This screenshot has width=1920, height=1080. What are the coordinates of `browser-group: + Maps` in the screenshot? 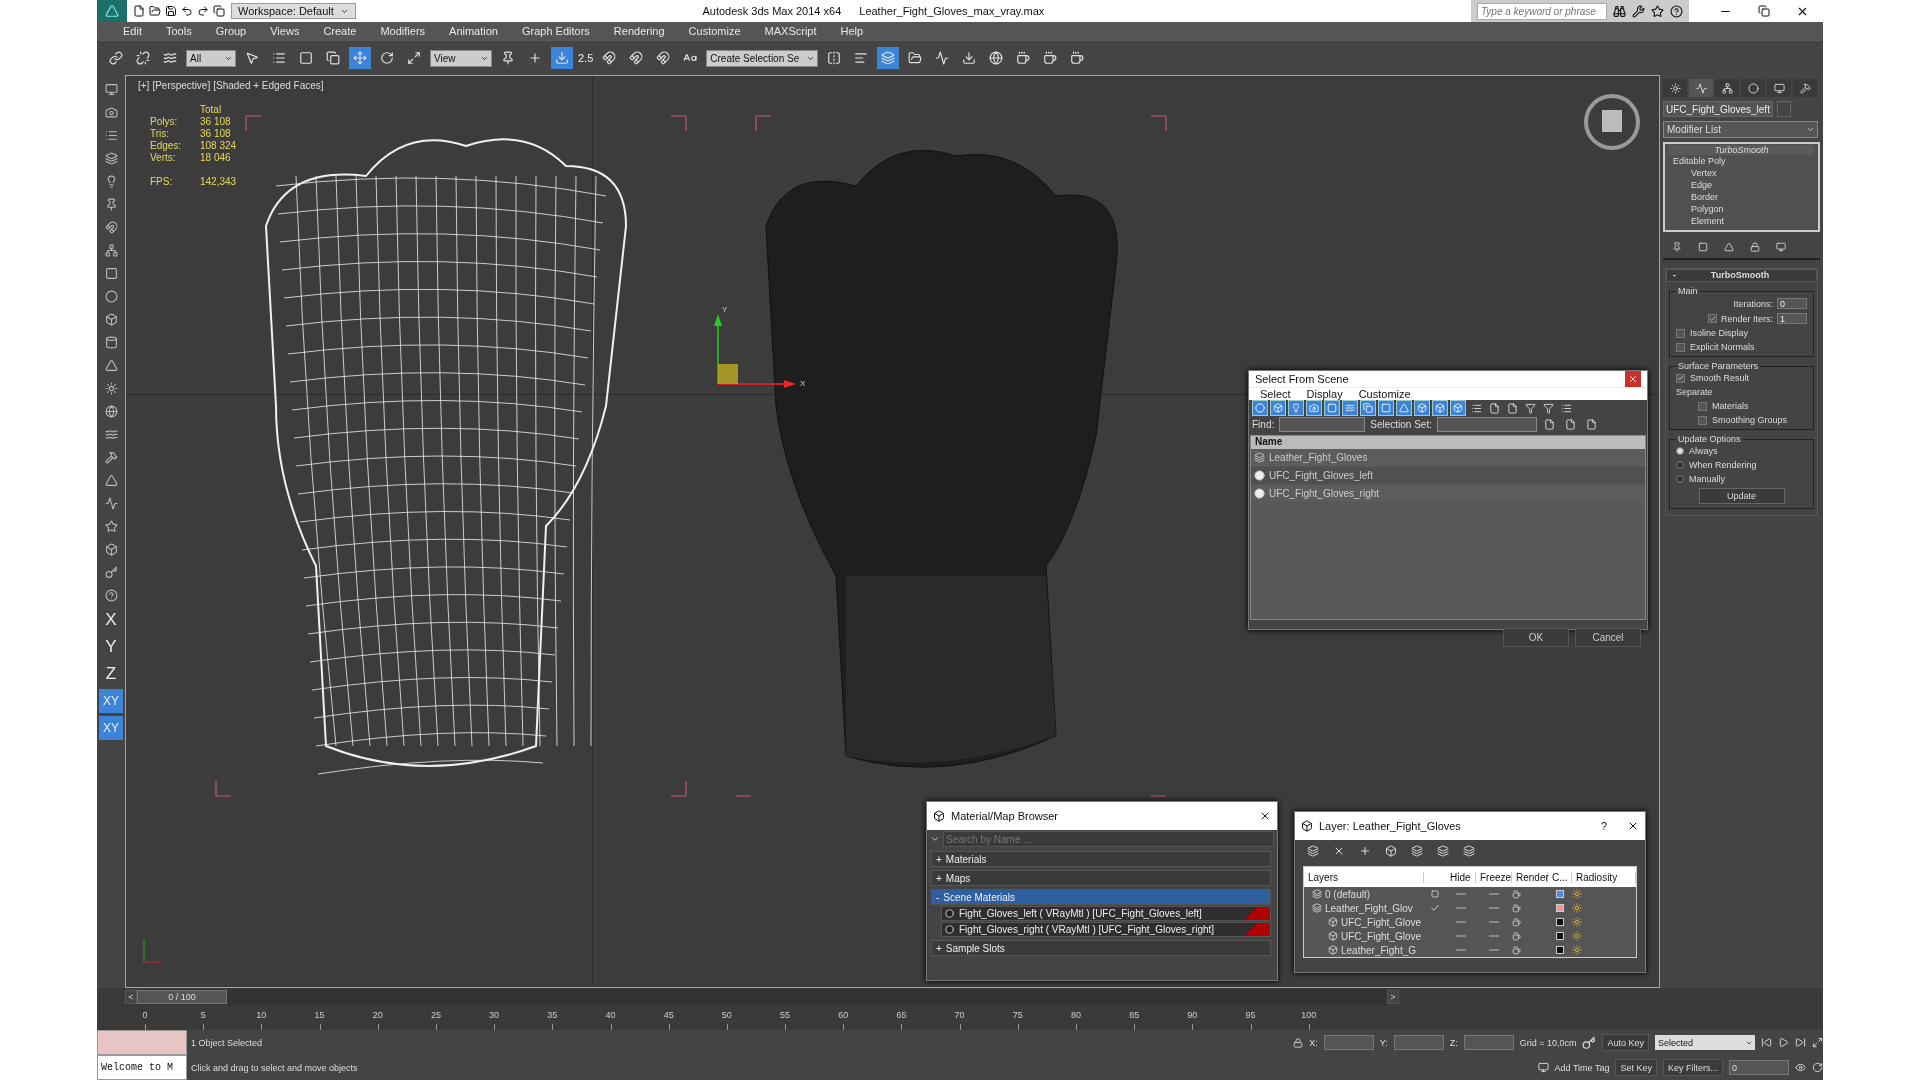 It's located at (1101, 878).